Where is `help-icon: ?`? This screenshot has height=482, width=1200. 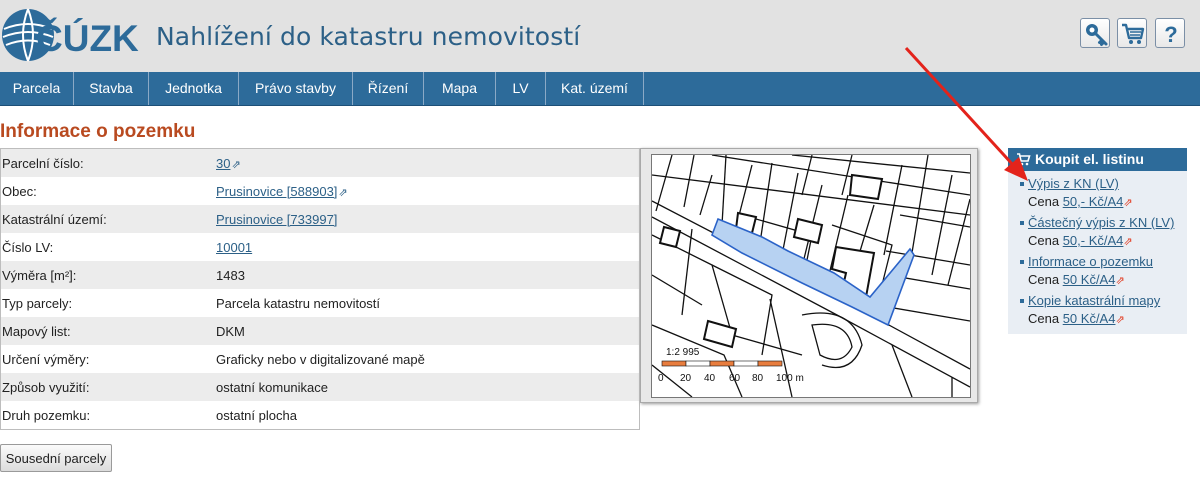 help-icon: ? is located at coordinates (1170, 34).